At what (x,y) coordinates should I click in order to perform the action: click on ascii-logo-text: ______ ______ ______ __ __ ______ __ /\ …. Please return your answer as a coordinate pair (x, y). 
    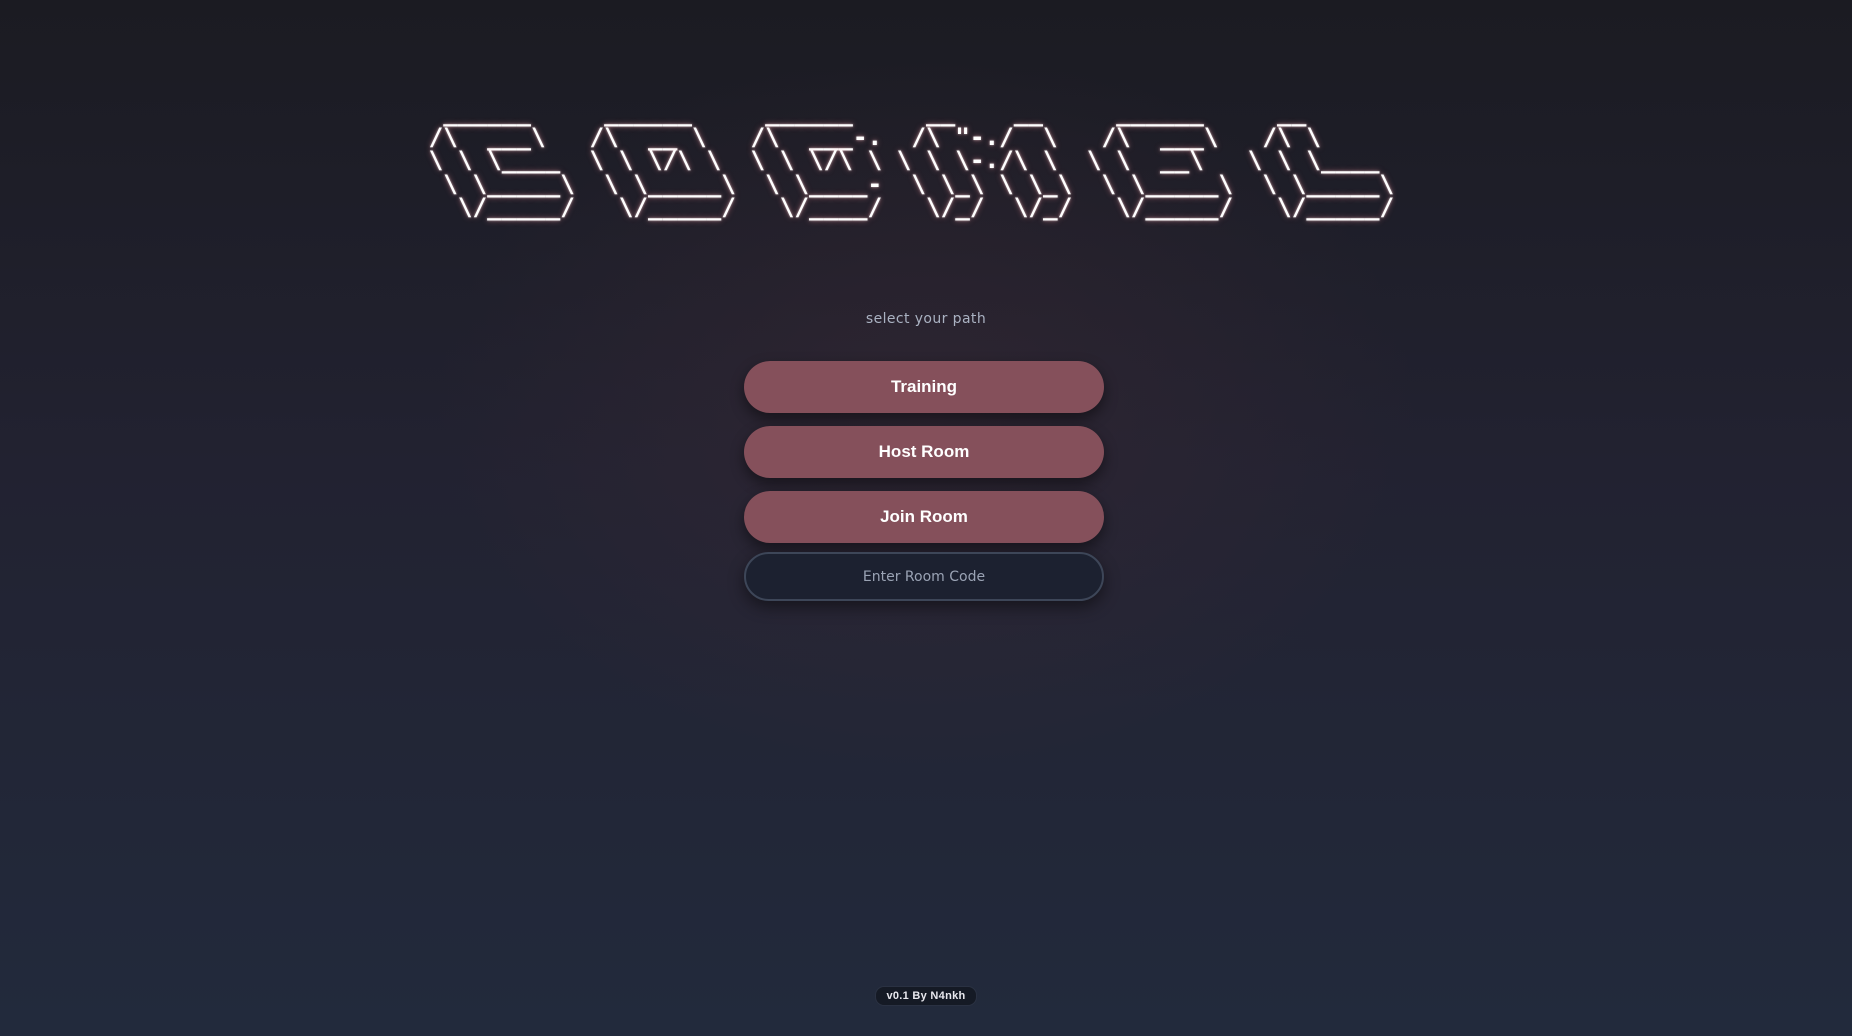
    Looking at the image, I should click on (911, 159).